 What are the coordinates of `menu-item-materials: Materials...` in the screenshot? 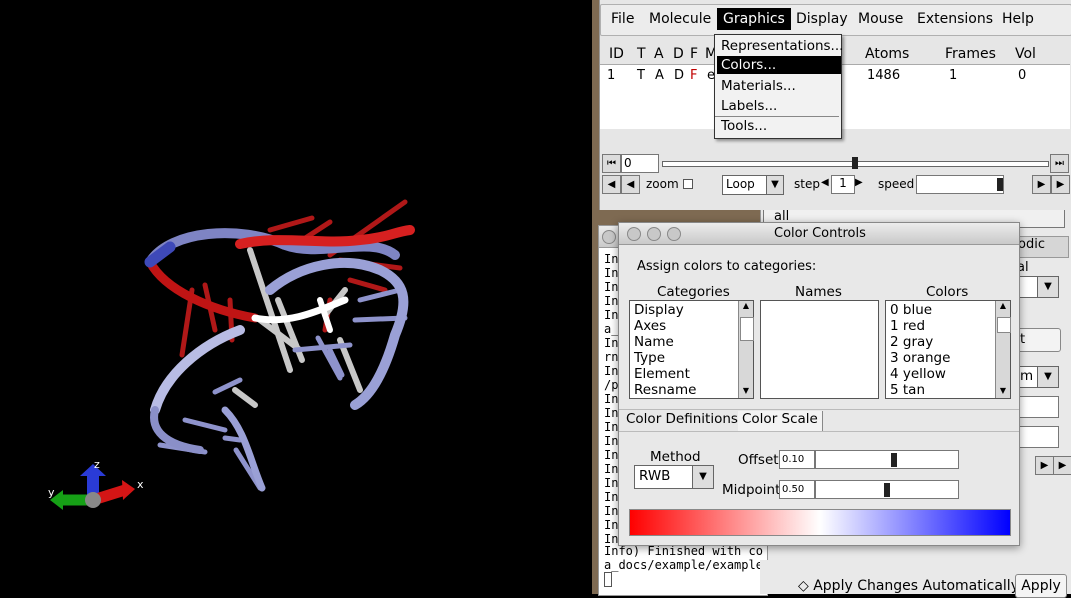 It's located at (779, 86).